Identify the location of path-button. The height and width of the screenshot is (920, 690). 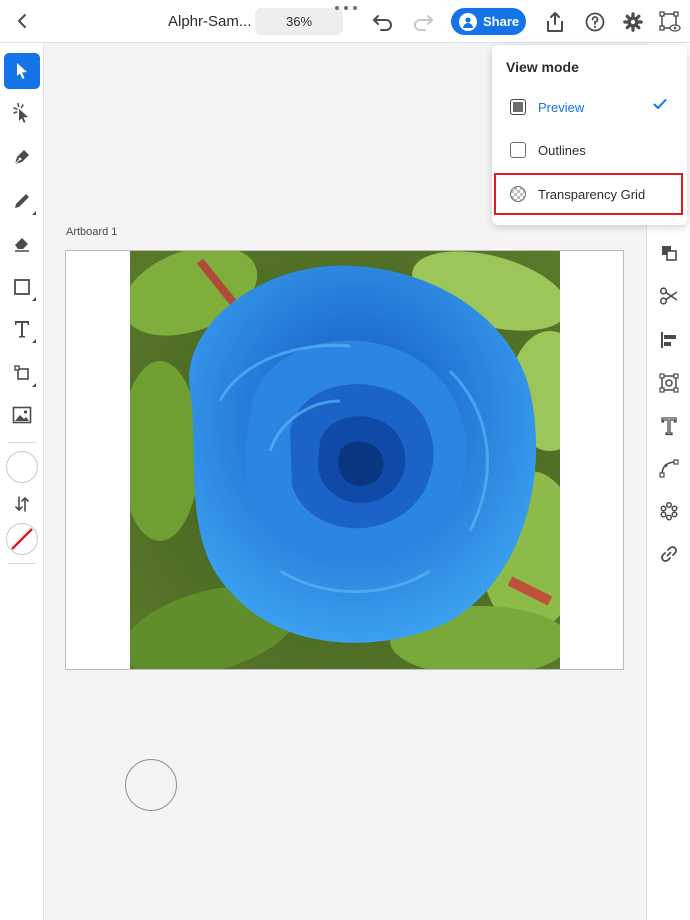
(669, 468).